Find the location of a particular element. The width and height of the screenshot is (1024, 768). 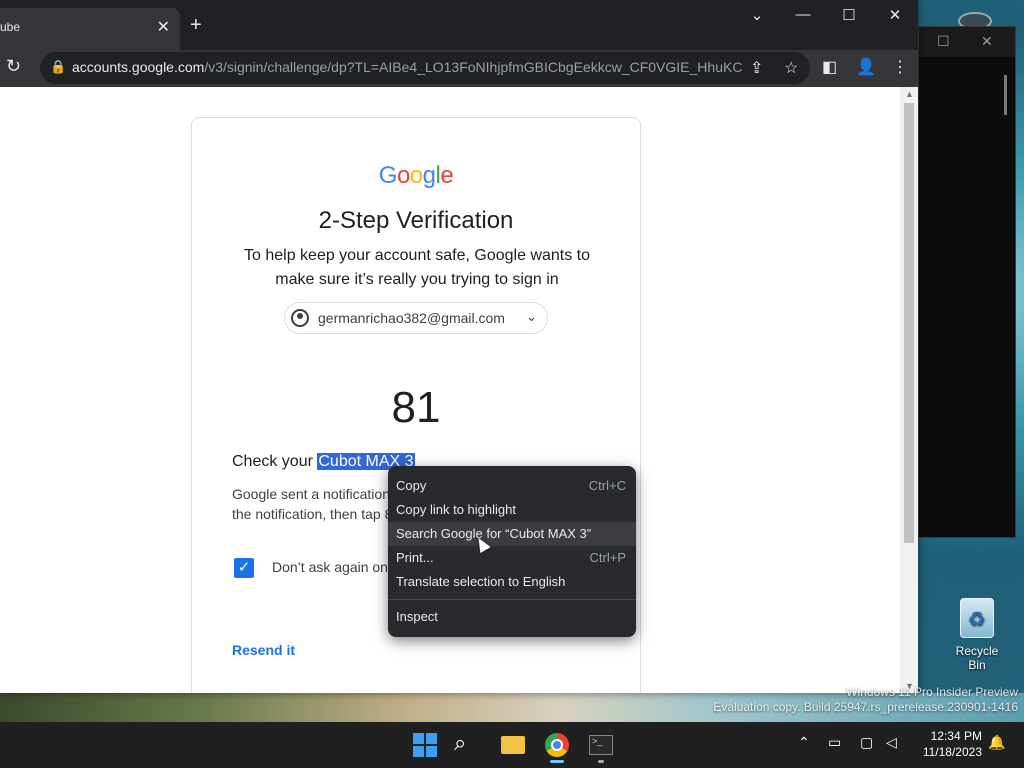

share-icon: ⇪ is located at coordinates (756, 68).